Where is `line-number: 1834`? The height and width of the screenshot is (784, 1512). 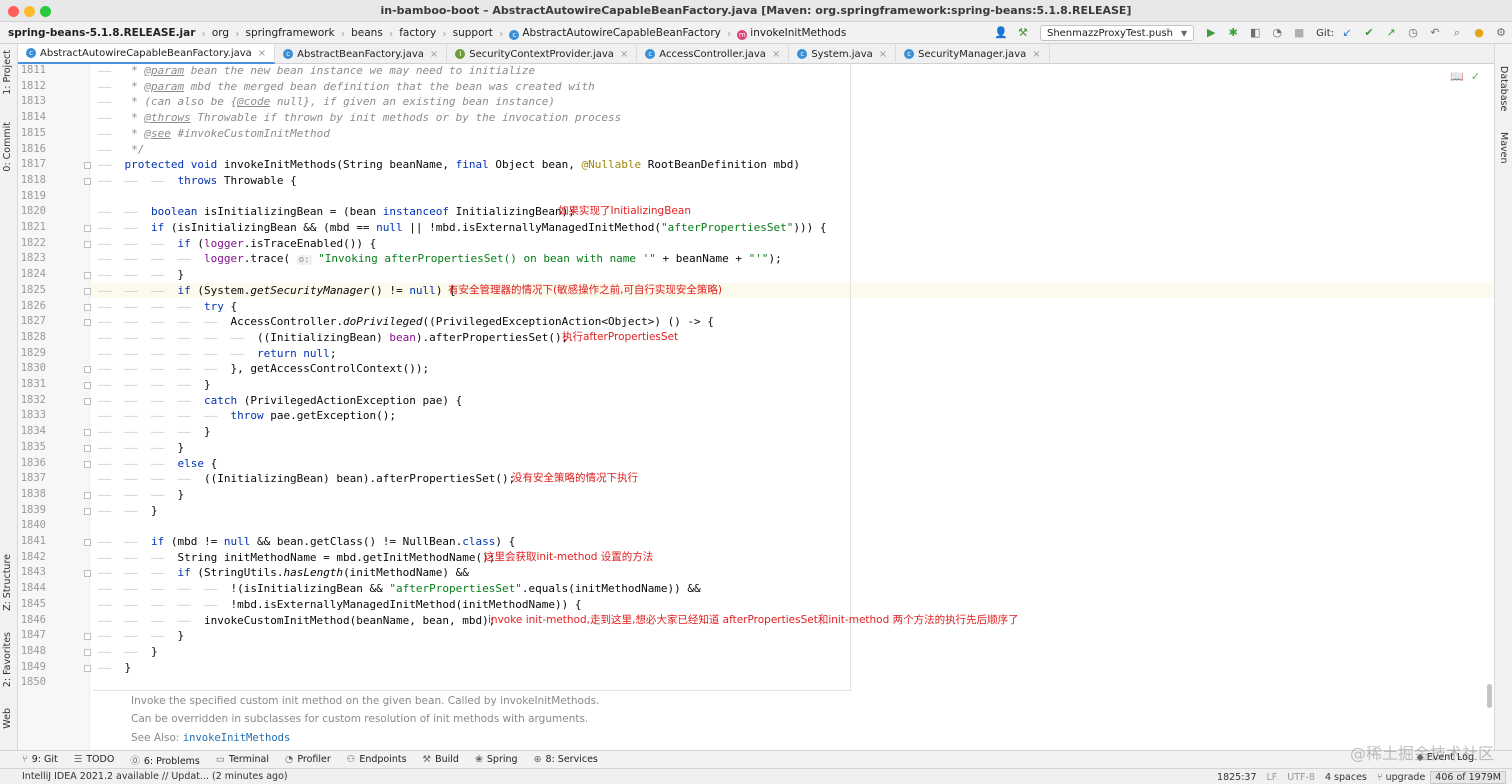 line-number: 1834 is located at coordinates (32, 431).